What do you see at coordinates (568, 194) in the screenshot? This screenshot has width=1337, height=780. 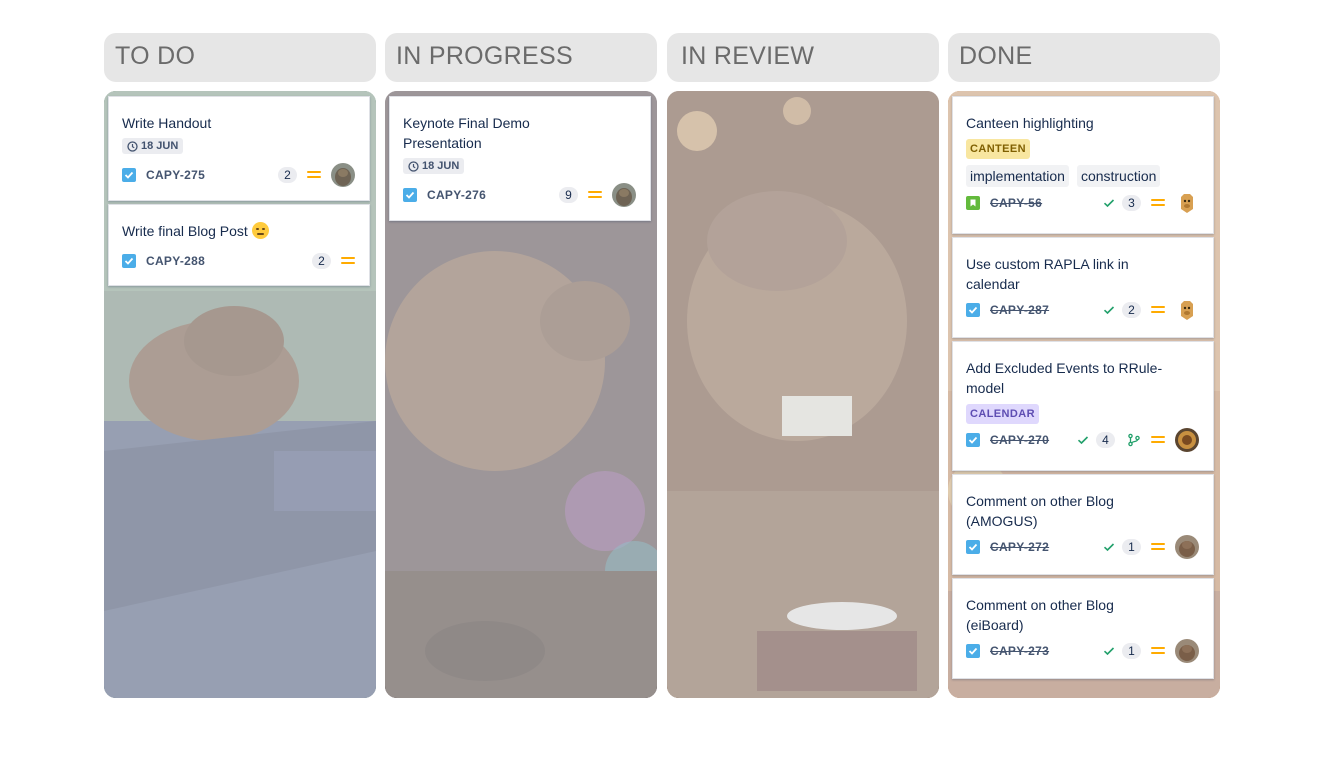 I see `story-points: 9` at bounding box center [568, 194].